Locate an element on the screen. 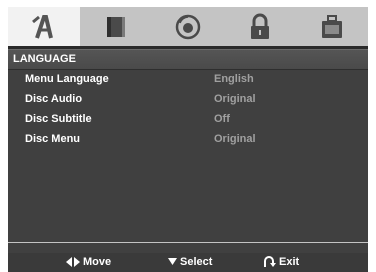  exit-hint: Exit is located at coordinates (280, 262).